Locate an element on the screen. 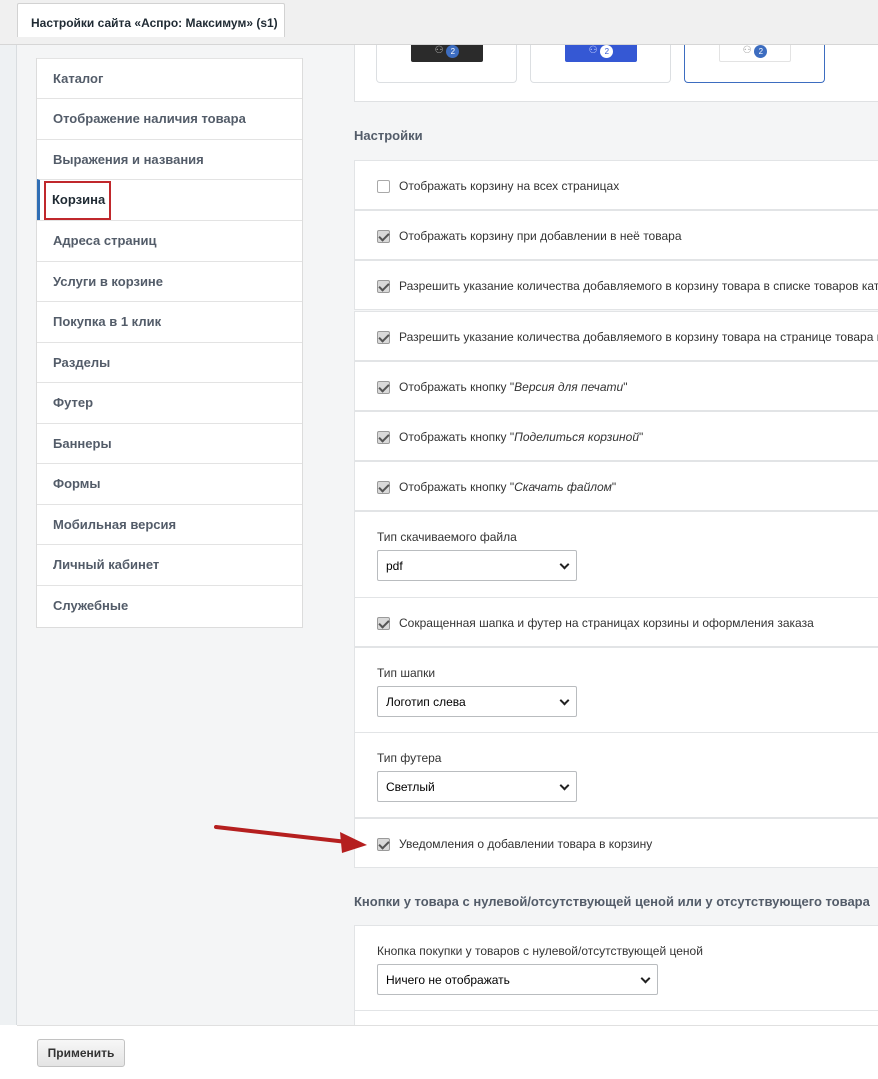  sidebar-item-mobile: Мобильная версия is located at coordinates (169, 524).